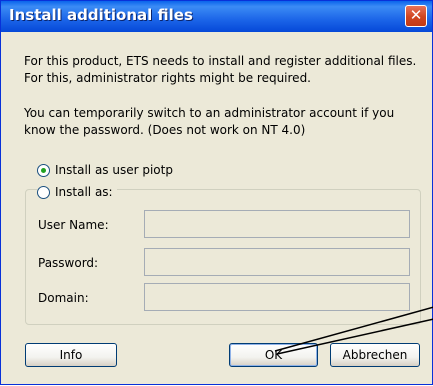  Describe the element at coordinates (277, 297) in the screenshot. I see `domain-field` at that location.